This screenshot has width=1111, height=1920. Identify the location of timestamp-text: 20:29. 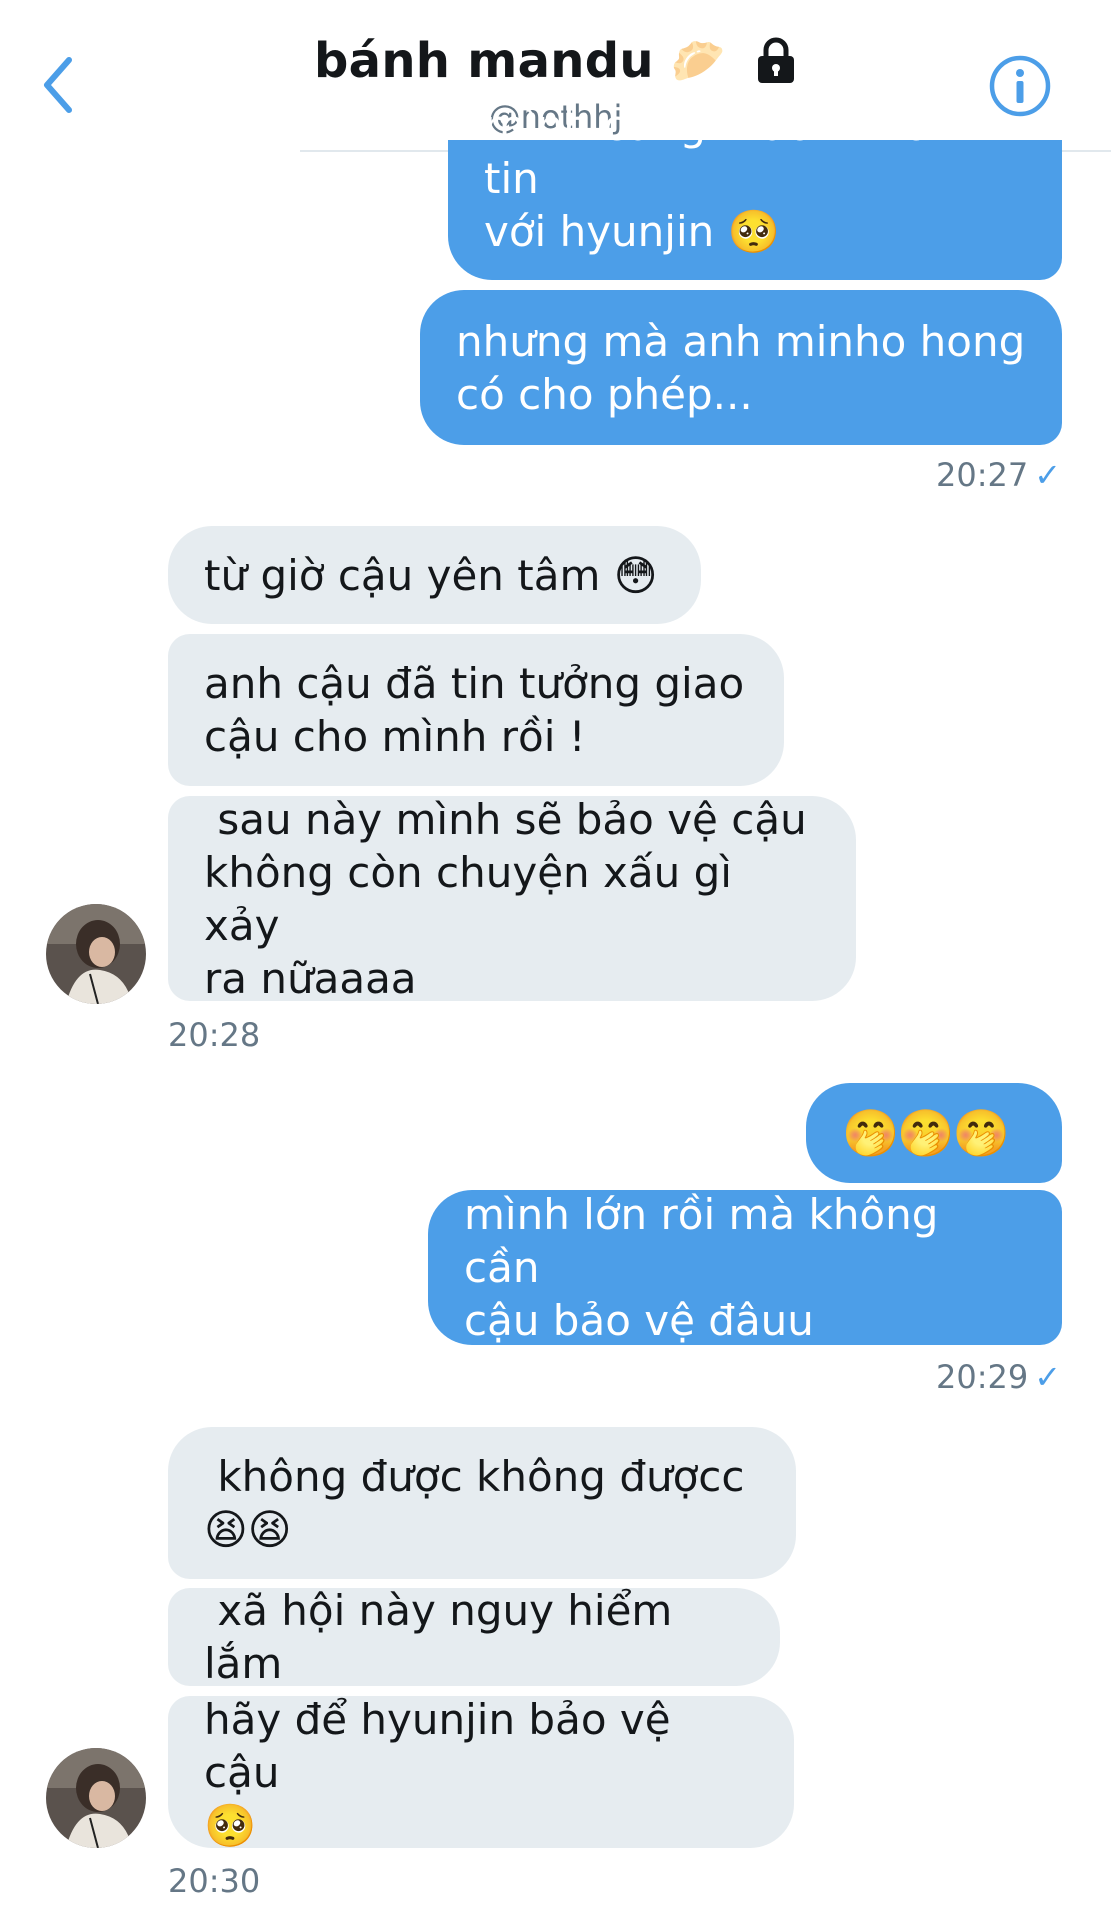
(982, 1377).